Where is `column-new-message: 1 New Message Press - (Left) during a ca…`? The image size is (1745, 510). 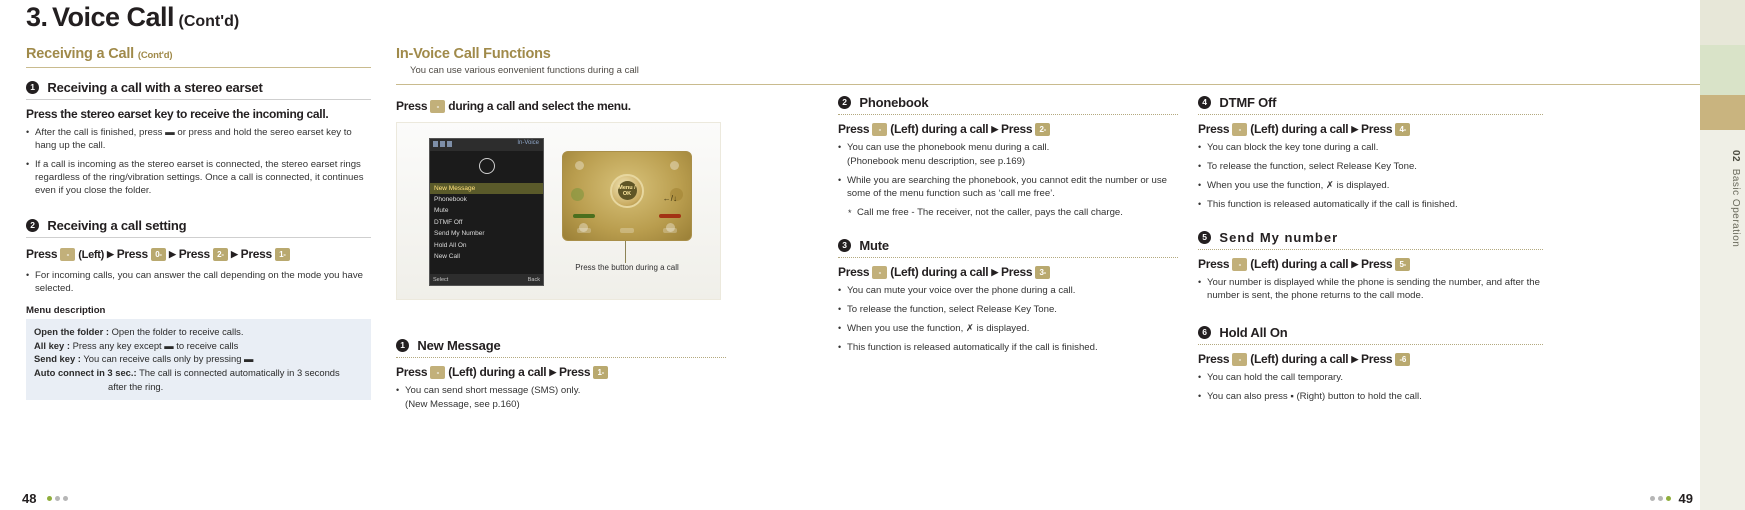
column-new-message: 1 New Message Press - (Left) during a ca… is located at coordinates (561, 375).